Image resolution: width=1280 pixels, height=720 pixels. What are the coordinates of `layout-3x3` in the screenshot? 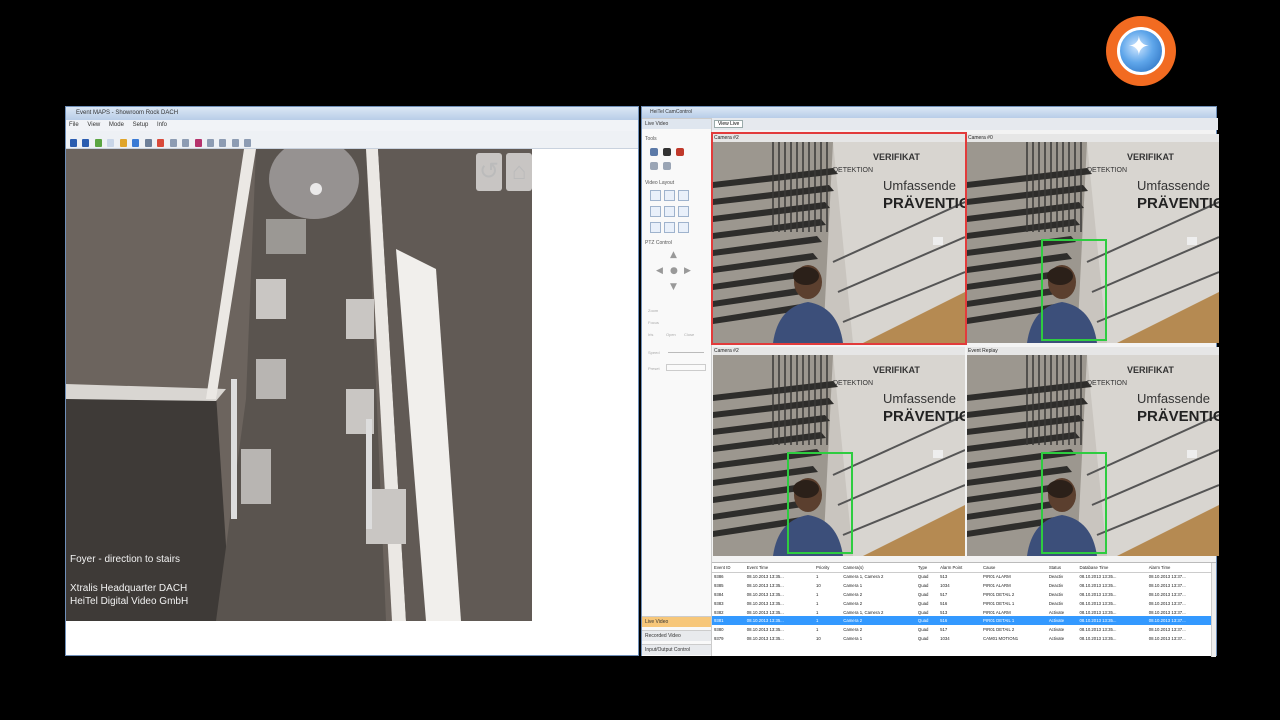 It's located at (683, 195).